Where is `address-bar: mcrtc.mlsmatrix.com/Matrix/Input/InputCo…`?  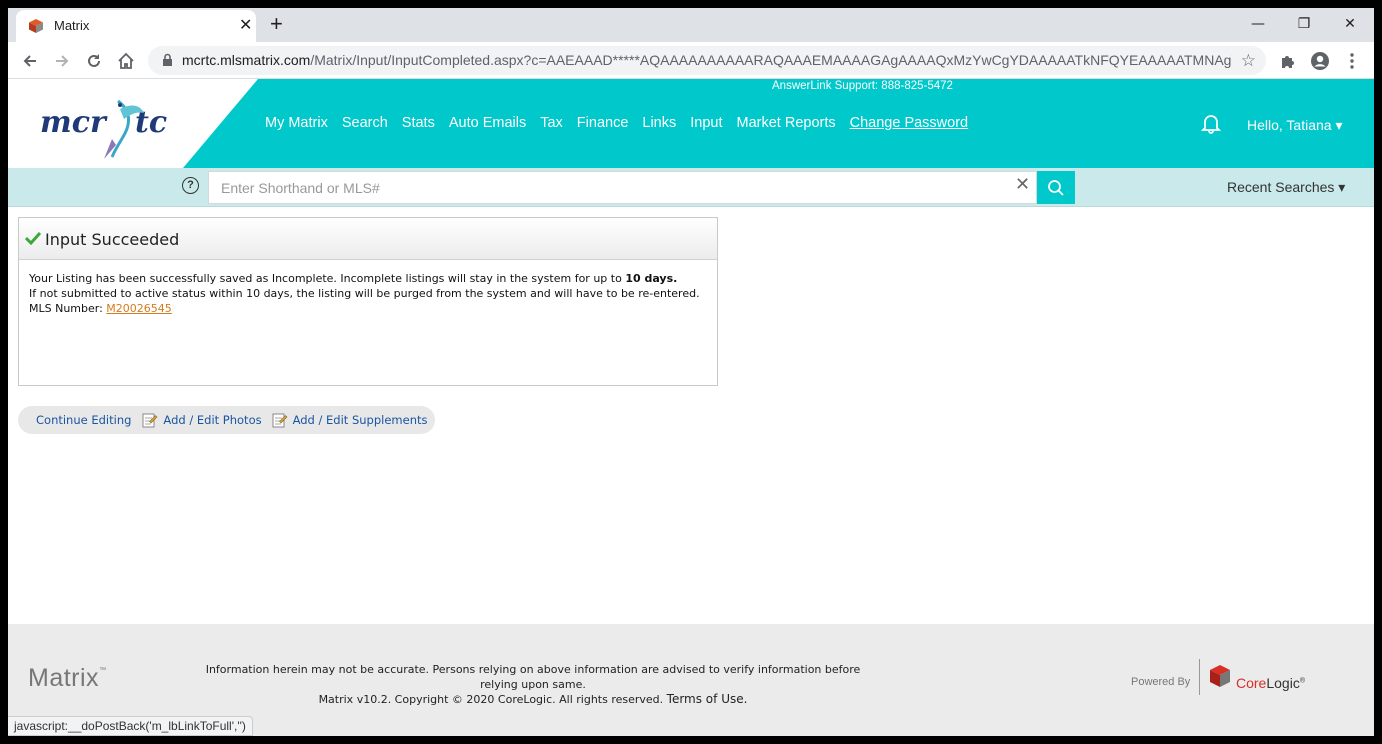
address-bar: mcrtc.mlsmatrix.com/Matrix/Input/InputCo… is located at coordinates (707, 60).